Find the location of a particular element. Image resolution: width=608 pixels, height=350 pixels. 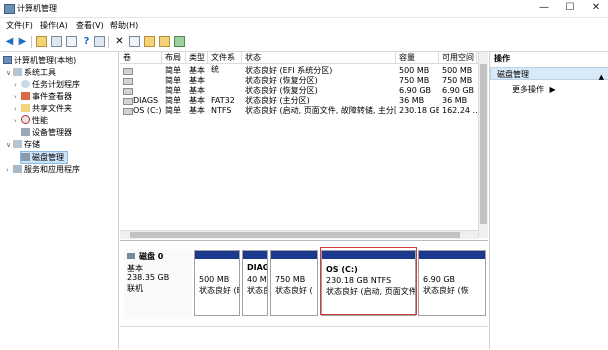

performance-icon is located at coordinates (25, 119).